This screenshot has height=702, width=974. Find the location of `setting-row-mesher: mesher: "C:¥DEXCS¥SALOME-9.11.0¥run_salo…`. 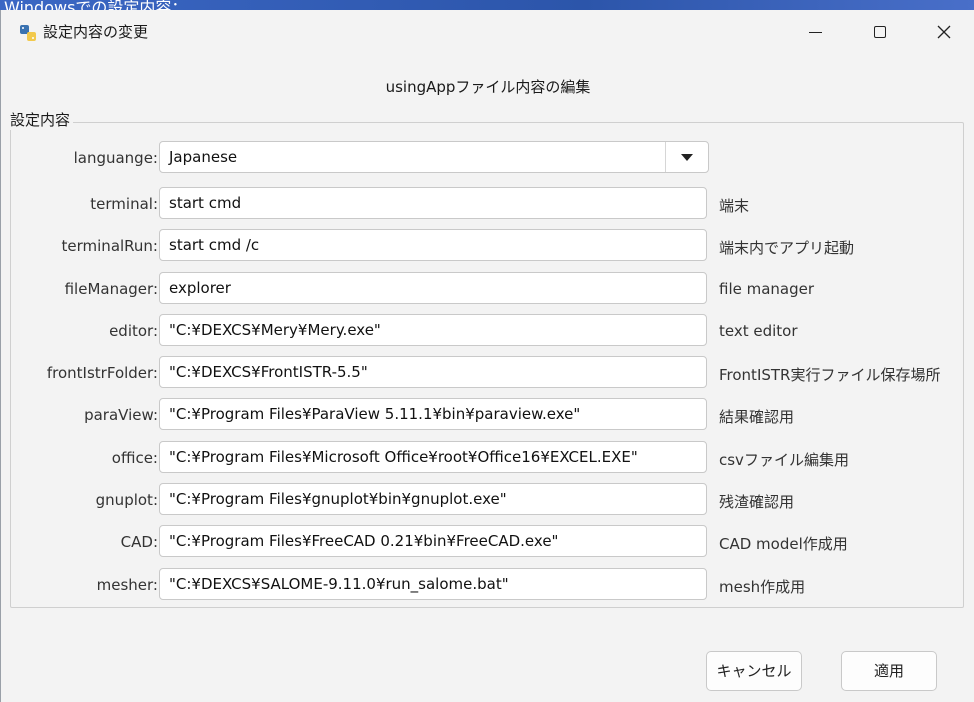

setting-row-mesher: mesher: "C:¥DEXCS¥SALOME-9.11.0¥run_salo… is located at coordinates (487, 584).